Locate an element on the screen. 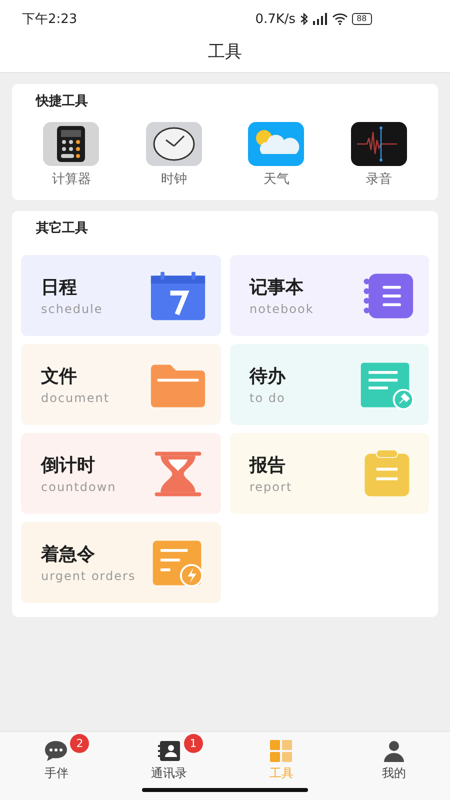 The height and width of the screenshot is (800, 450). unread-count: 1 is located at coordinates (193, 743).